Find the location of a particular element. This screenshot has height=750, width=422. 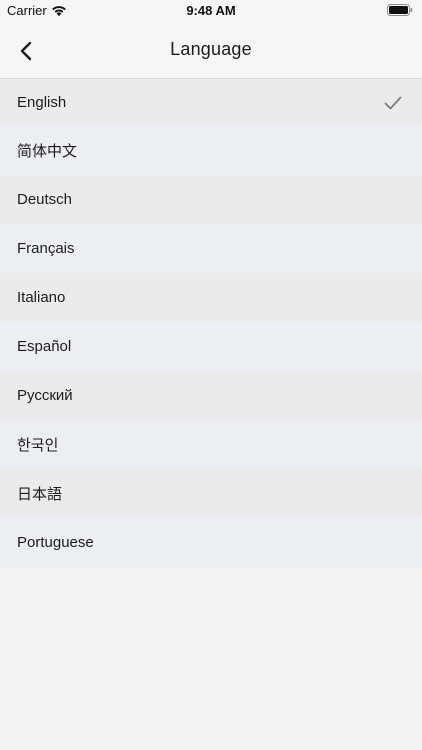

language-label: Français is located at coordinates (46, 248).